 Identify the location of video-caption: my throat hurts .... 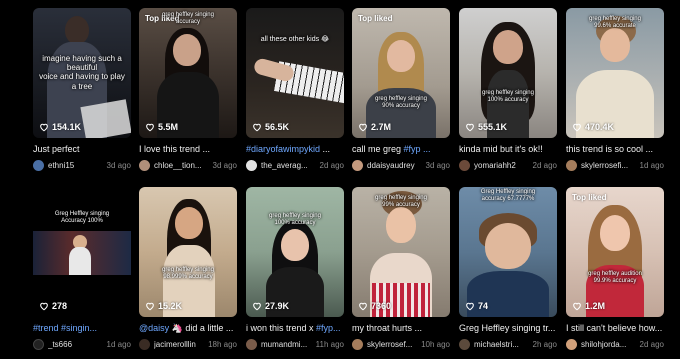
(401, 328).